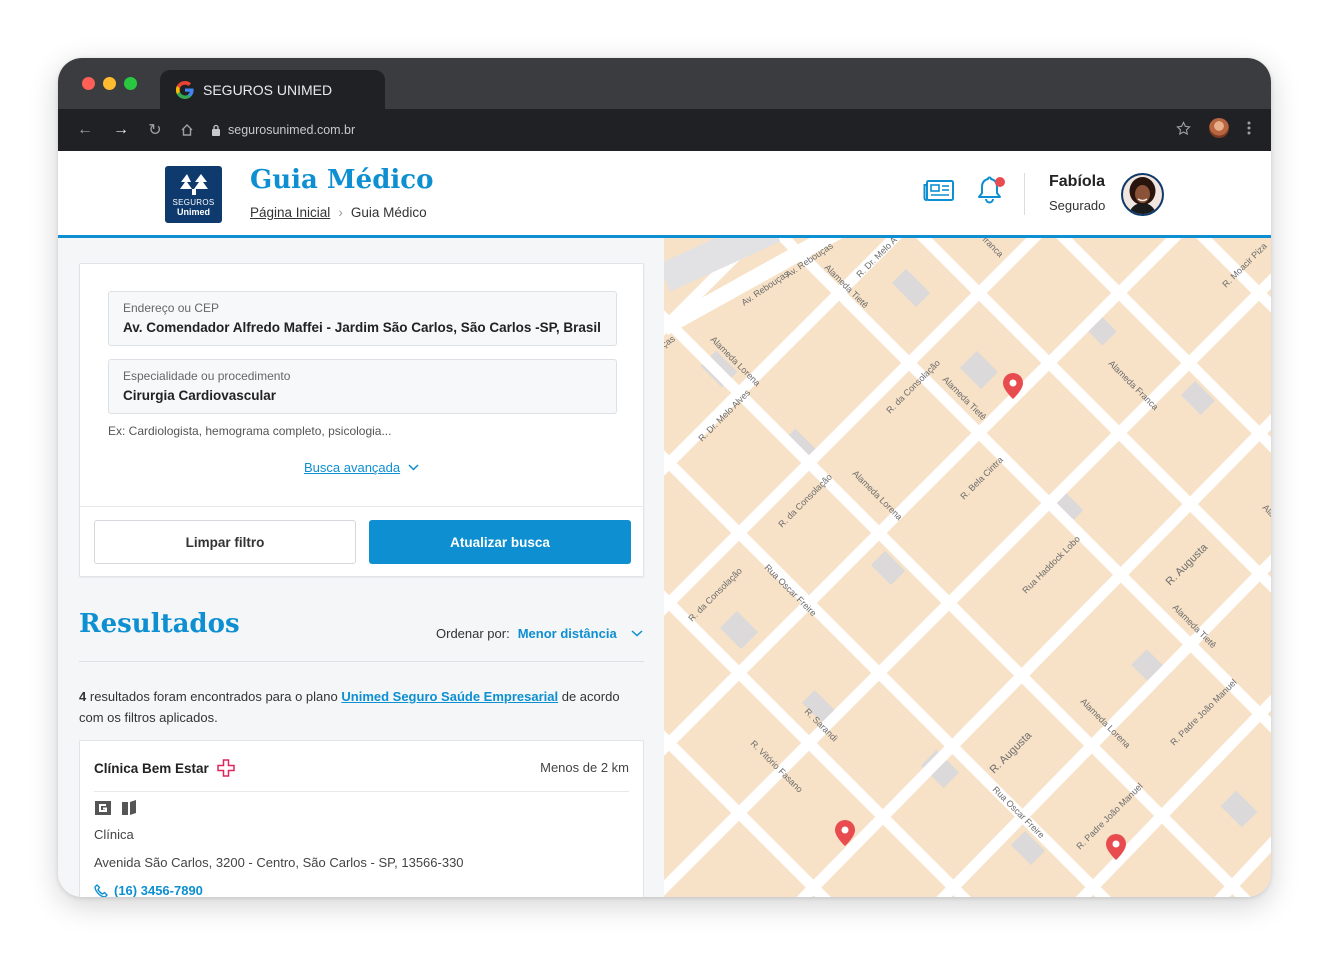 This screenshot has width=1329, height=955. I want to click on url-text: segurosunimed.com.br, so click(292, 130).